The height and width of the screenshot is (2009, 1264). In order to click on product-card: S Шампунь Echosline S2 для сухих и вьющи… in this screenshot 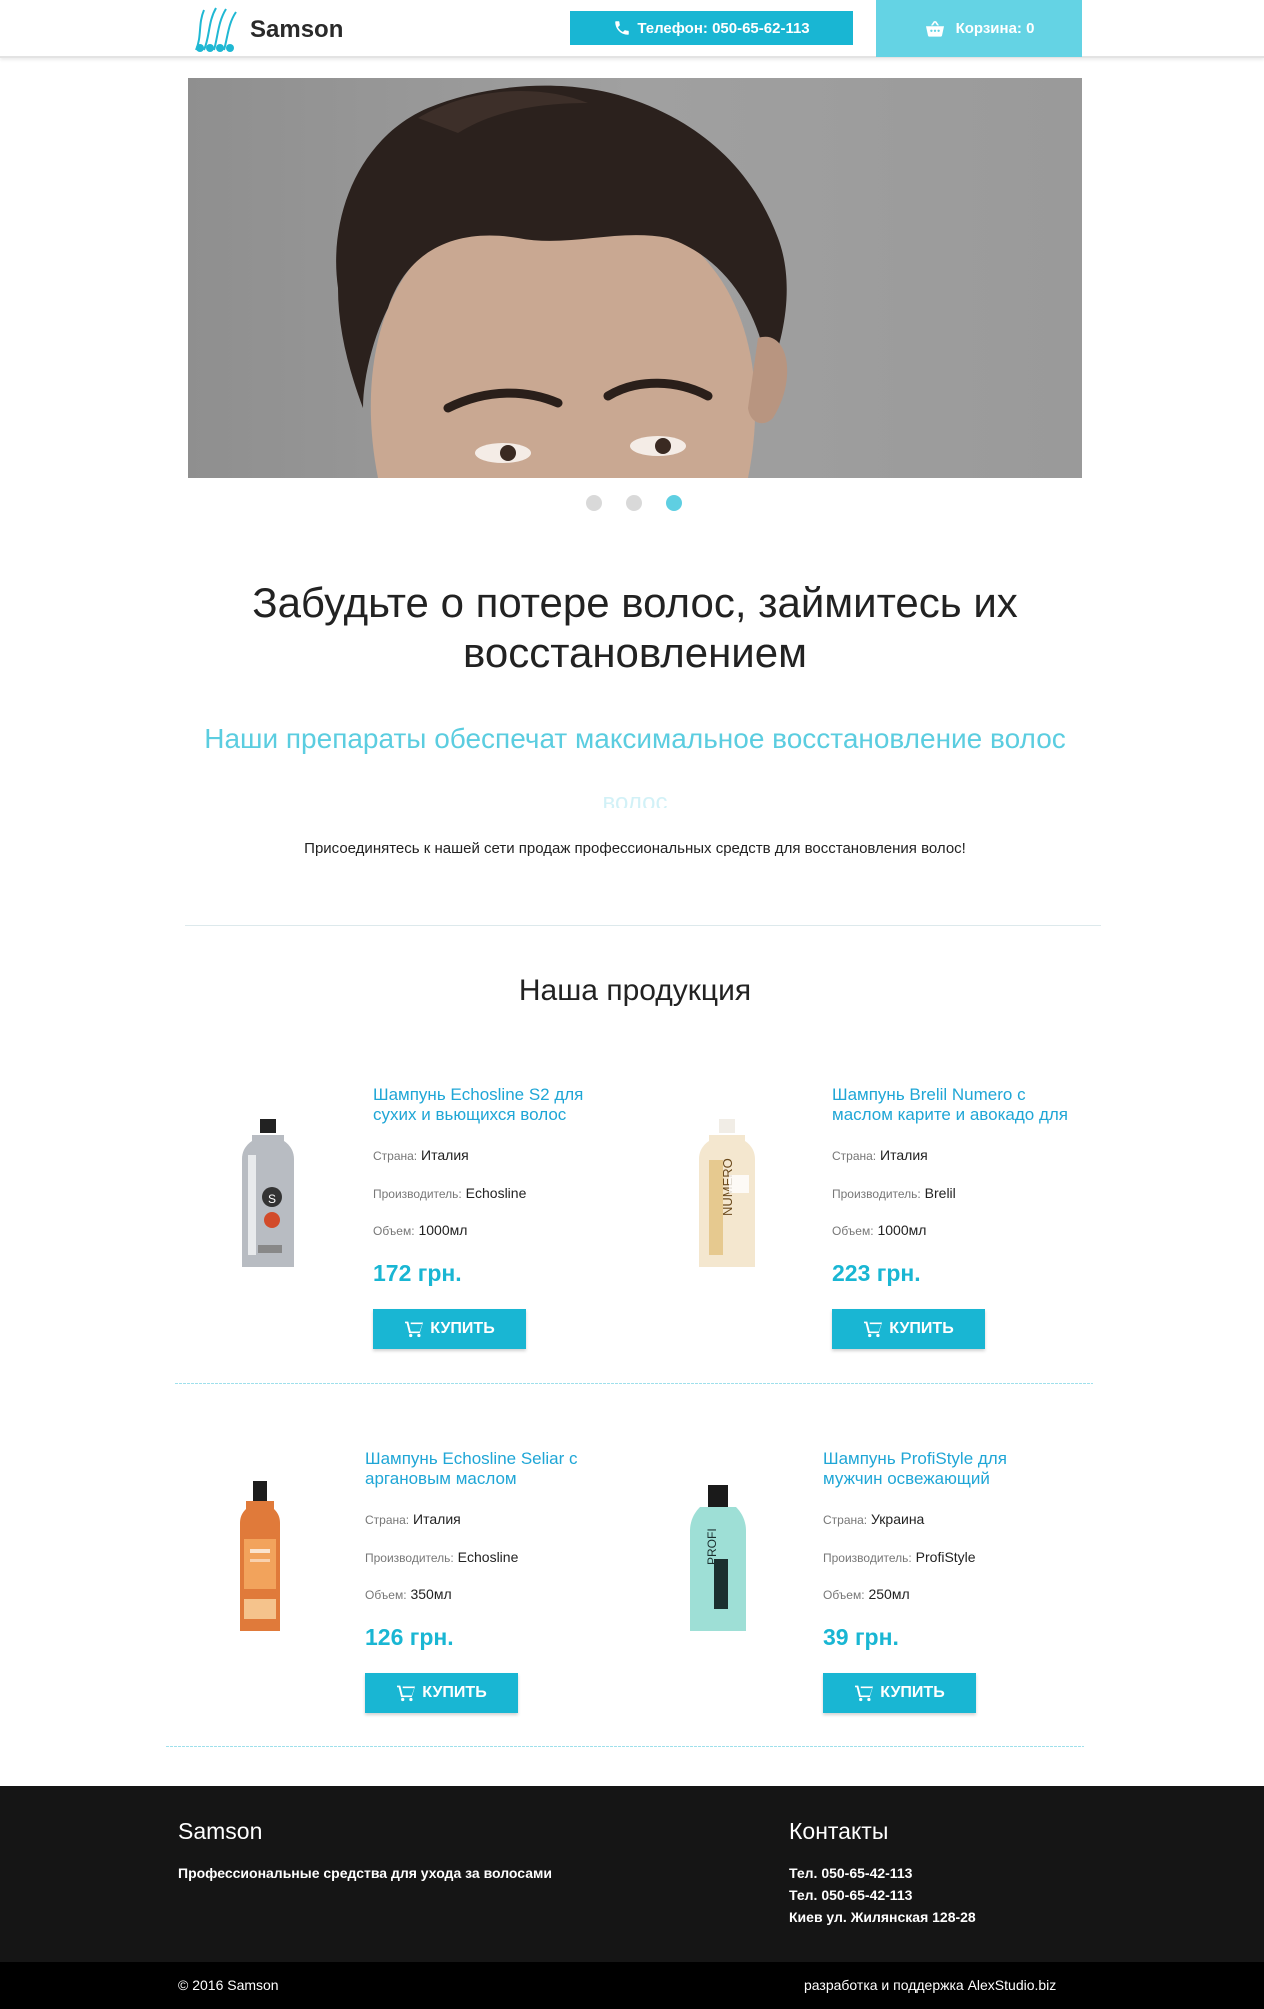, I will do `click(408, 1235)`.